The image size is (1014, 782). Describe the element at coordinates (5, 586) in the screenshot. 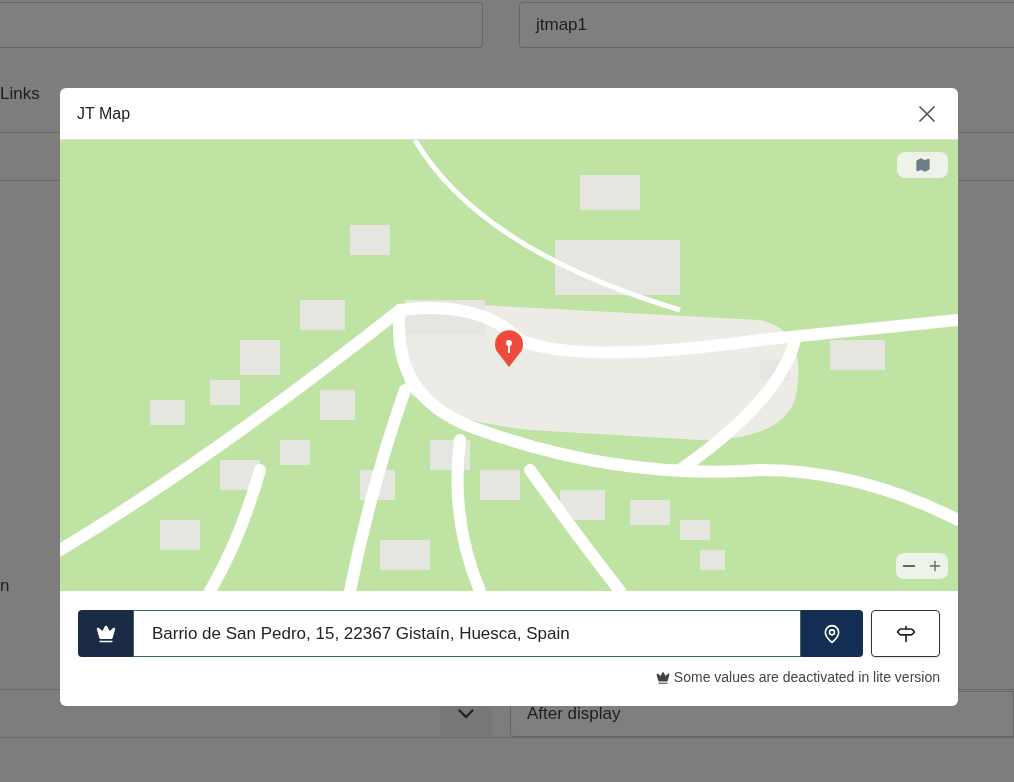

I see `field-label: n` at that location.